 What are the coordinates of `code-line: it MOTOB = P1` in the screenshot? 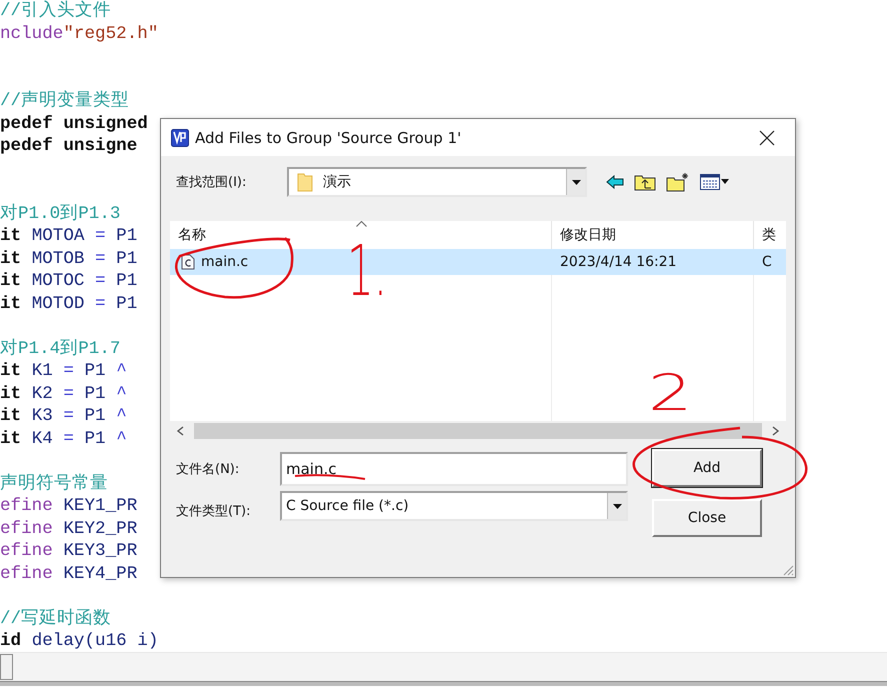 It's located at (69, 259).